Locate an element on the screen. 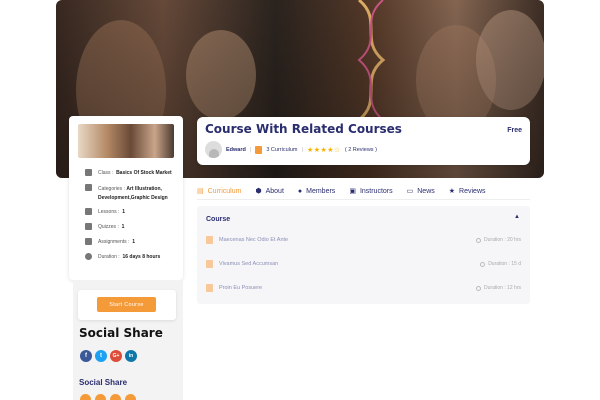 This screenshot has width=600, height=400. rating-stars-icon: ★★★★☆ is located at coordinates (323, 150).